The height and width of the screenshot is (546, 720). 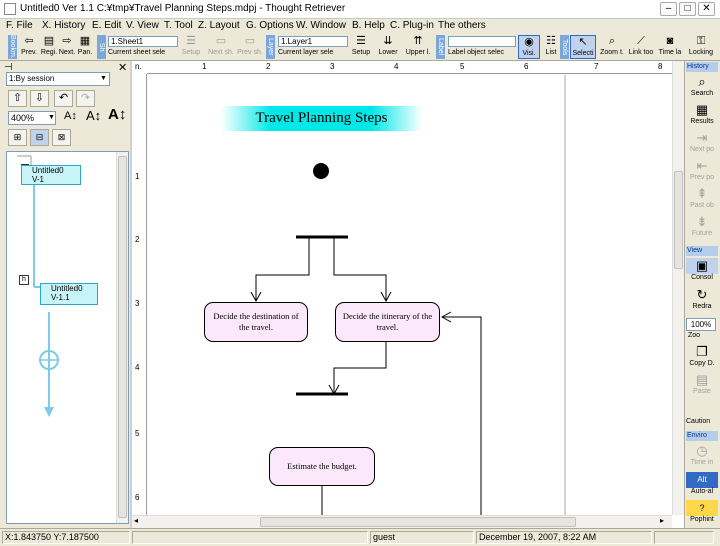 What do you see at coordinates (701, 41) in the screenshot?
I see `lock-icon: ⚿` at bounding box center [701, 41].